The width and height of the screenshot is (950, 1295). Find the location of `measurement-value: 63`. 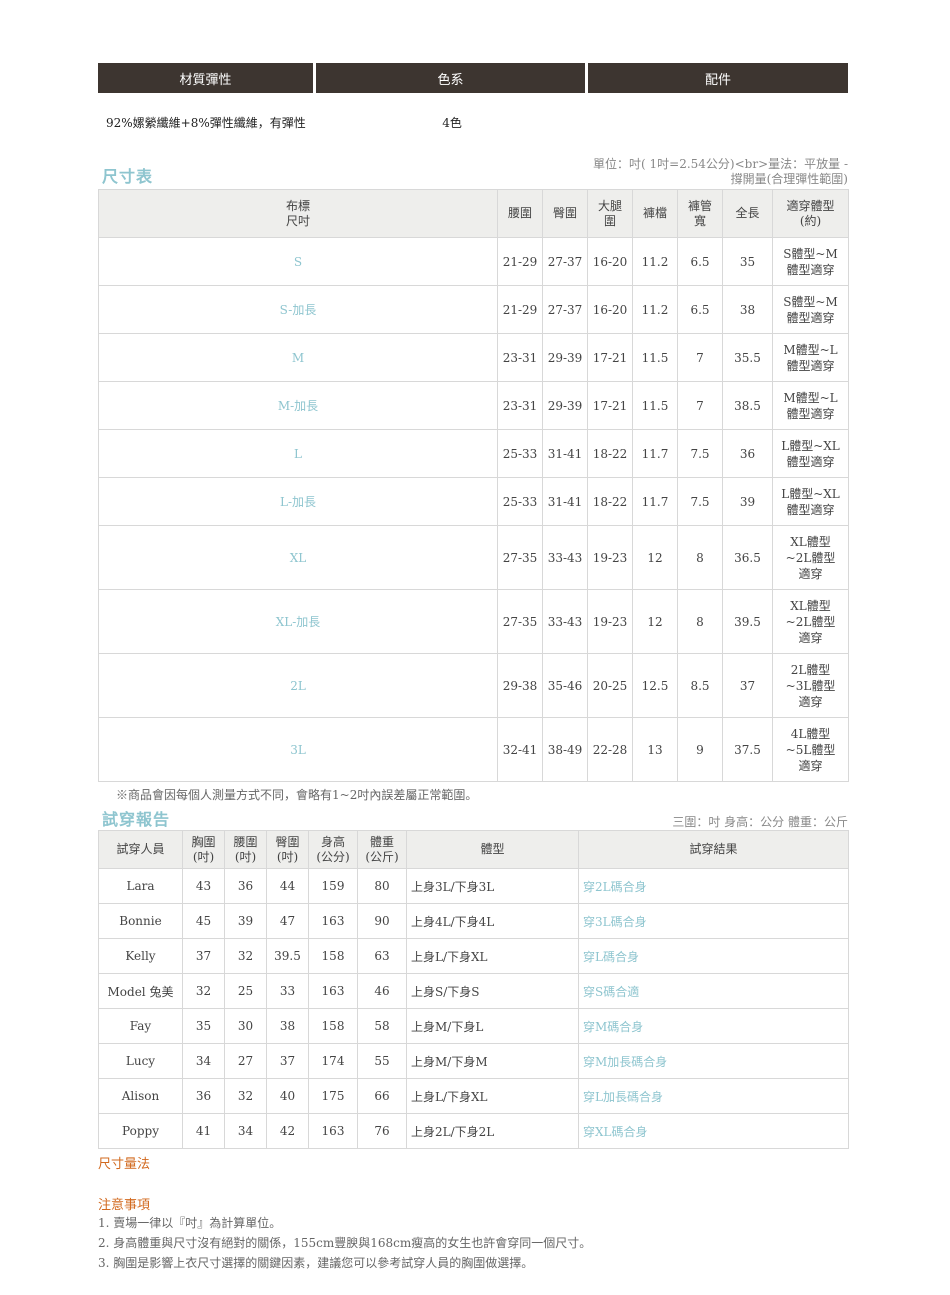

measurement-value: 63 is located at coordinates (382, 956).